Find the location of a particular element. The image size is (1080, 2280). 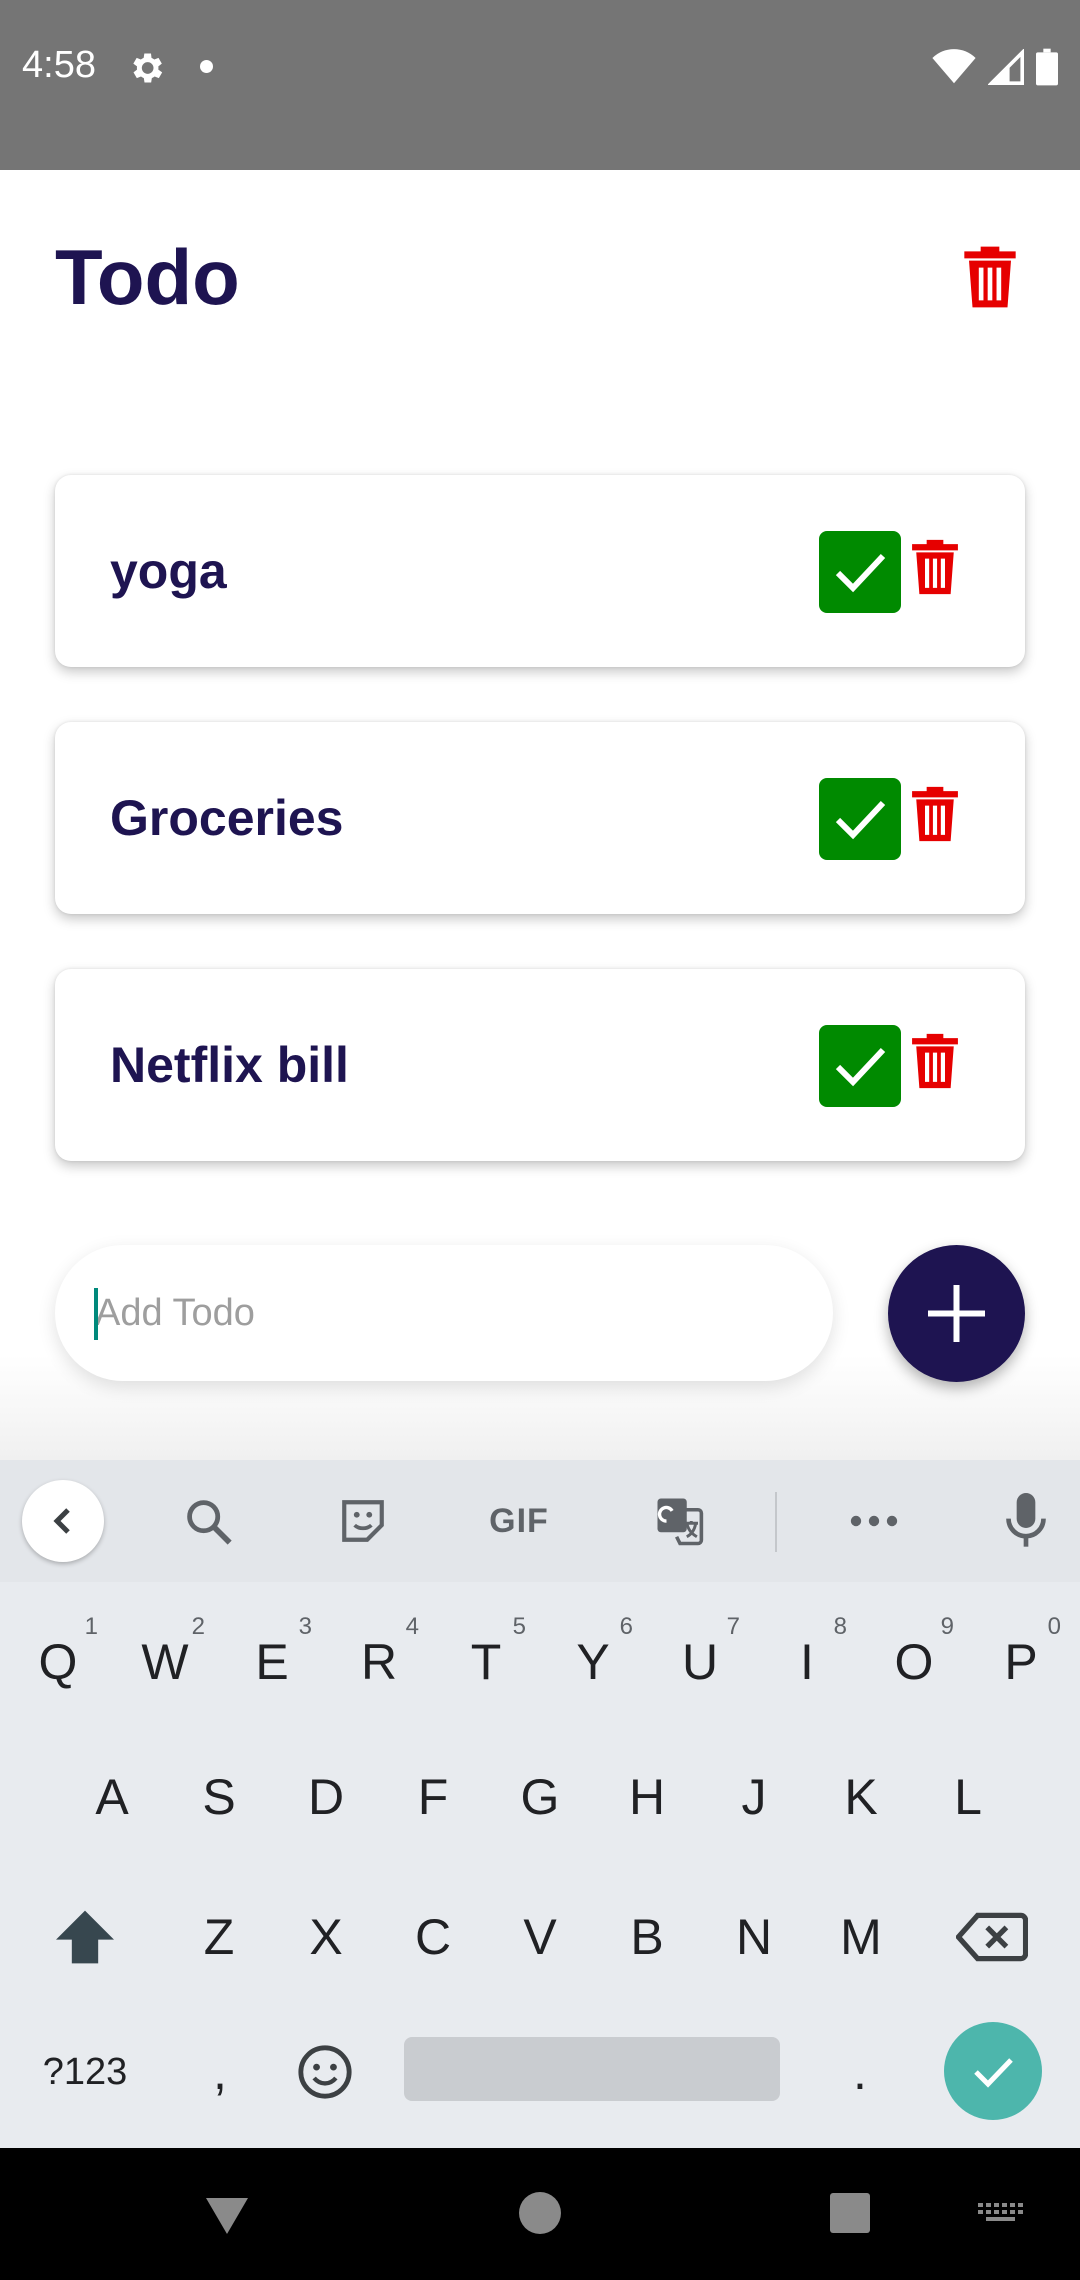

gif-button: GIF is located at coordinates (519, 1521).